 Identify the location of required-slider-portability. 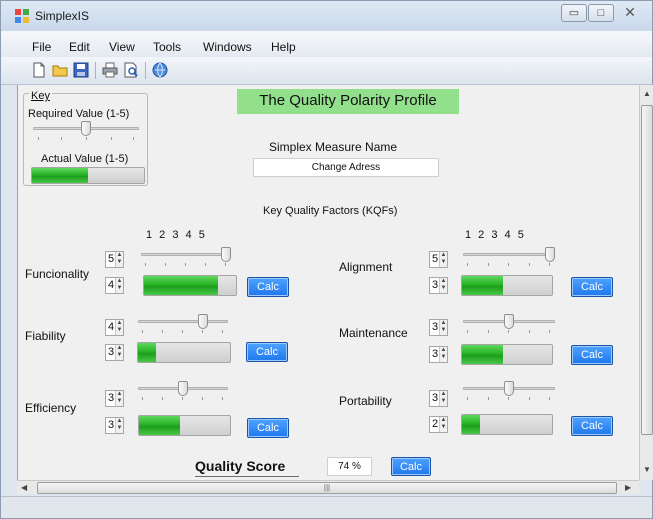
(509, 392).